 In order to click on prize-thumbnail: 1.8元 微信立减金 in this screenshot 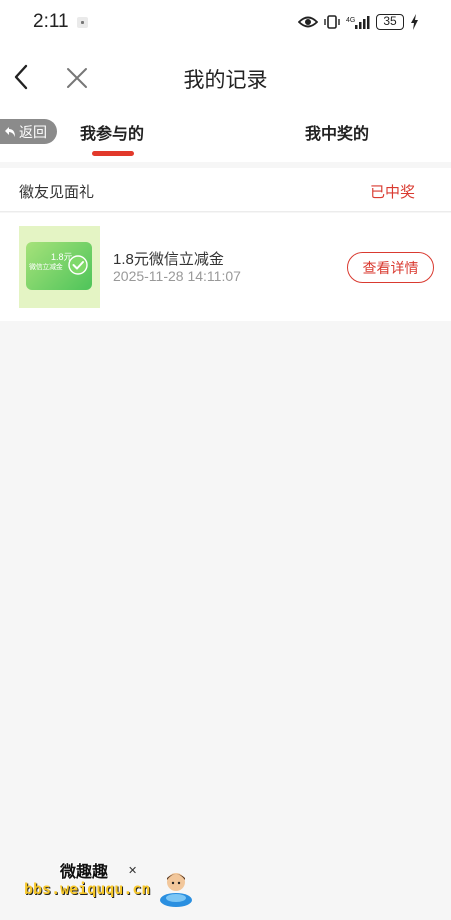, I will do `click(59, 267)`.